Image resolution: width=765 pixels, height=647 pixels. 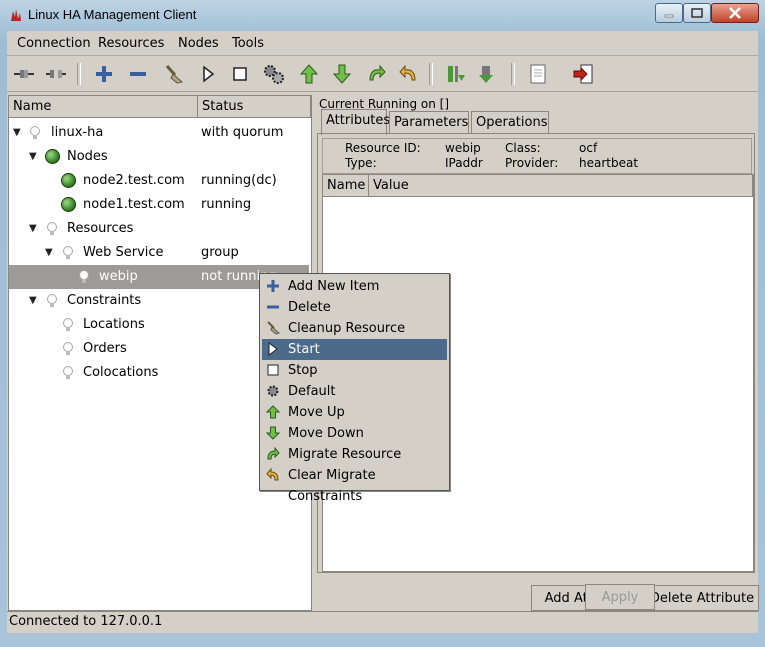 What do you see at coordinates (354, 391) in the screenshot?
I see `ctx-default: Default` at bounding box center [354, 391].